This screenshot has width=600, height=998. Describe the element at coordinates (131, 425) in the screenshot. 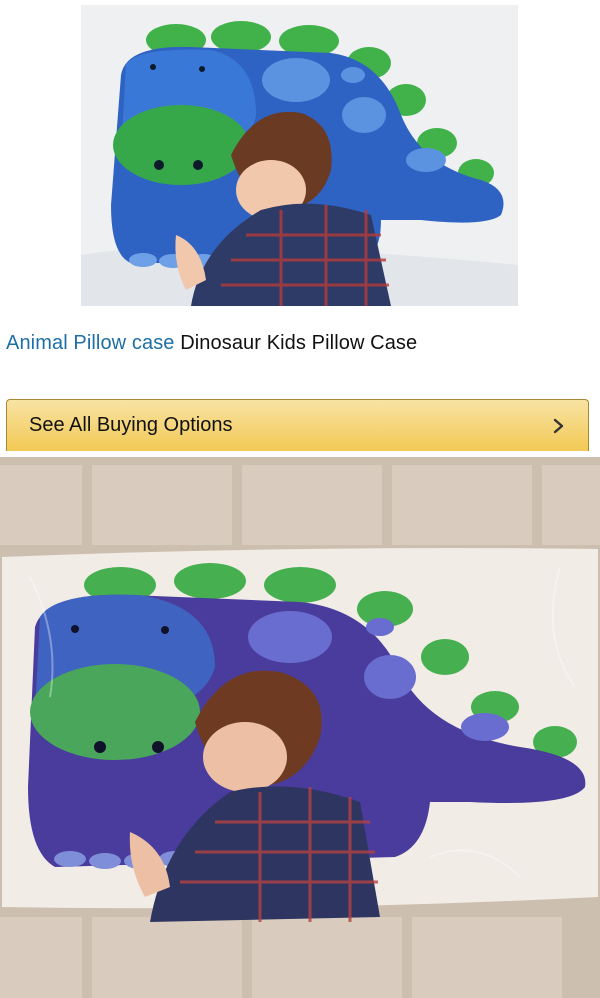

I see `buy-button-label: See All Buying Options` at that location.